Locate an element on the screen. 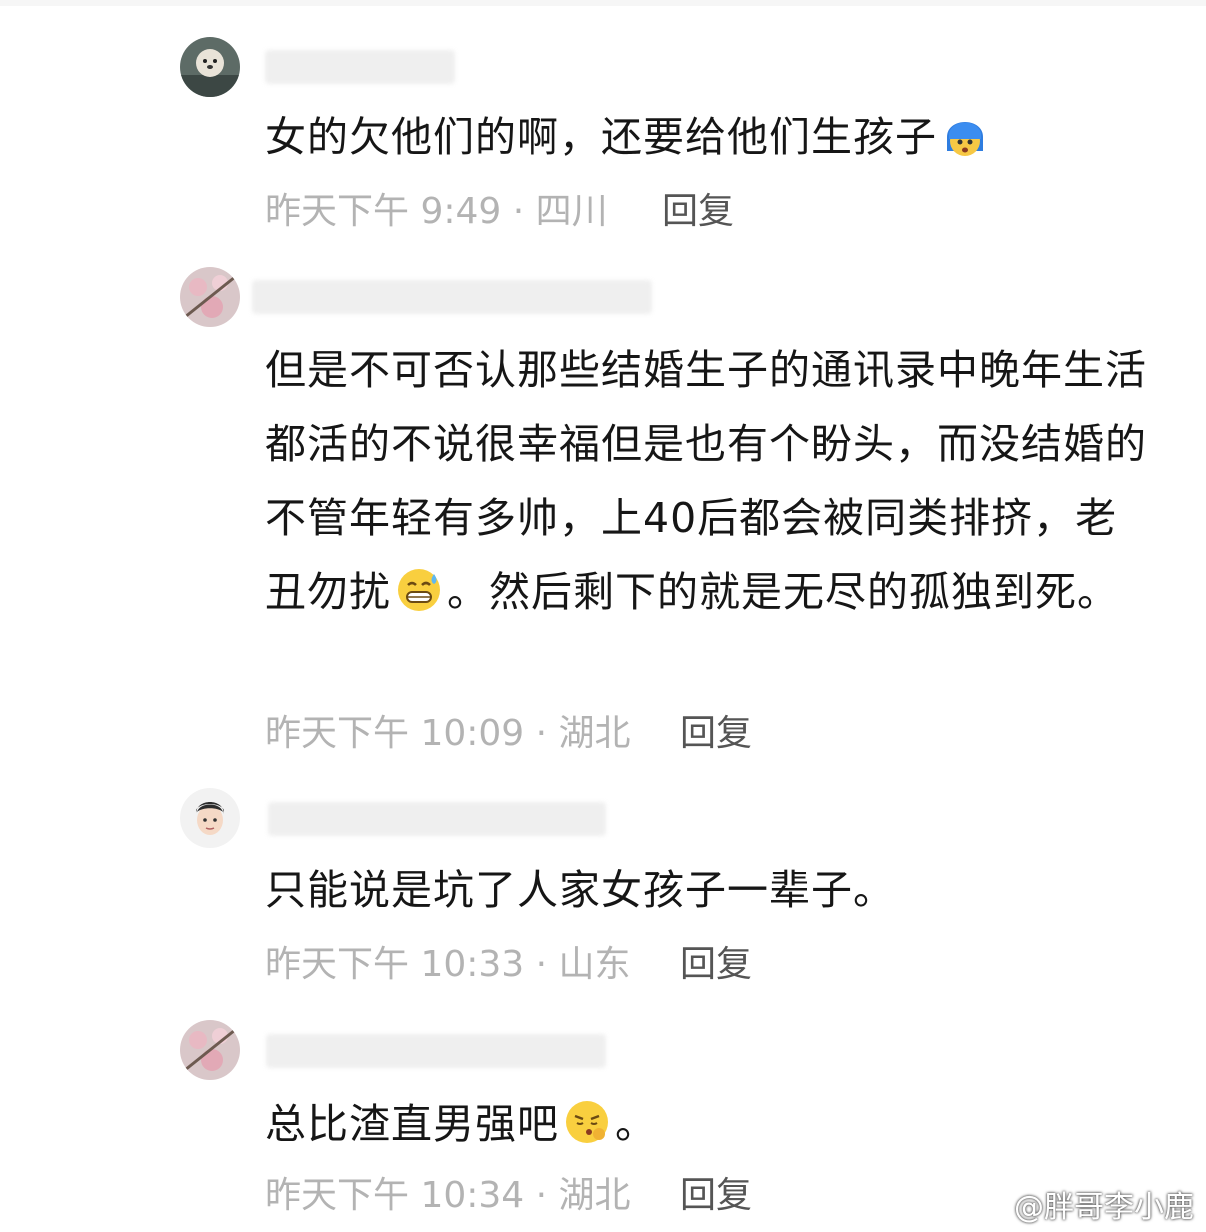 Image resolution: width=1206 pixels, height=1232 pixels. comment-text: 女的欠他们的啊，还要给他们生孩子 is located at coordinates (710, 137).